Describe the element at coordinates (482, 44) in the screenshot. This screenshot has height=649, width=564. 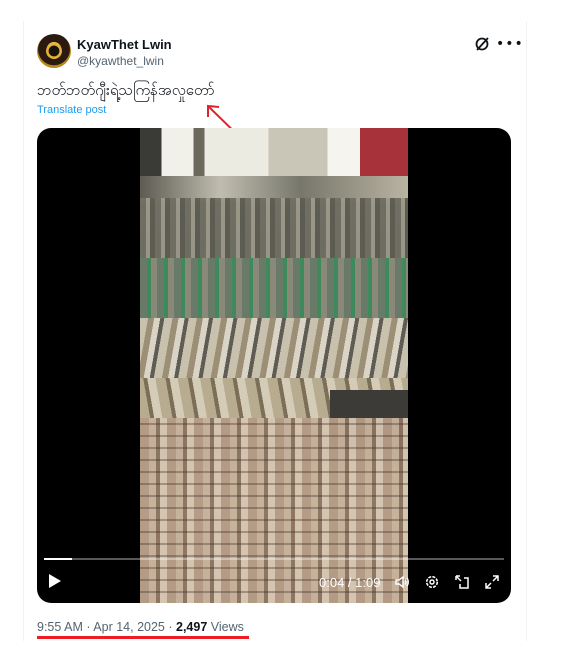
I see `grok-icon` at that location.